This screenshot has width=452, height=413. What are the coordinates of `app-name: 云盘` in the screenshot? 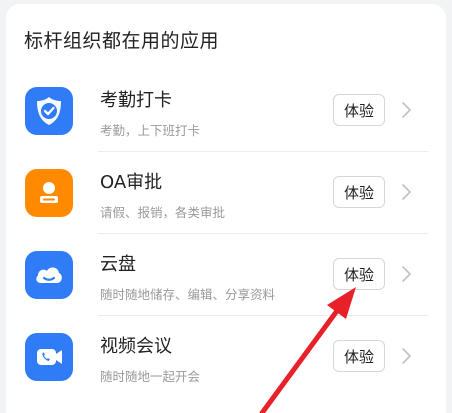 It's located at (118, 264).